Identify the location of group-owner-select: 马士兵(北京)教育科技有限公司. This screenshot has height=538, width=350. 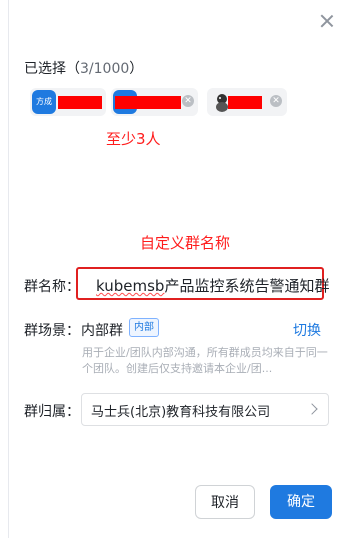
(205, 409).